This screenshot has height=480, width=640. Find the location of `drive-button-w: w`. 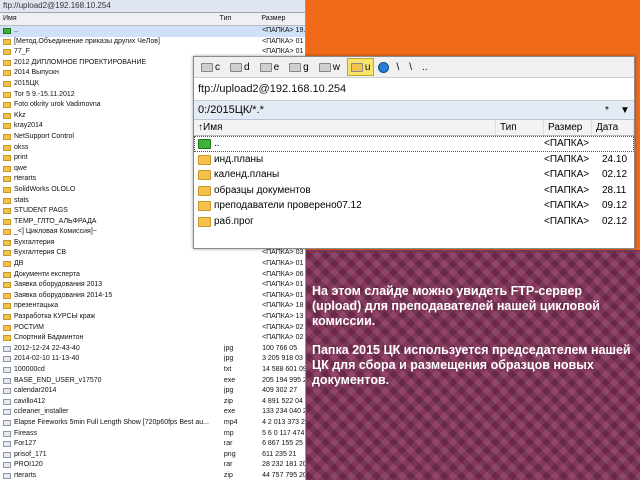

drive-button-w: w is located at coordinates (329, 67).